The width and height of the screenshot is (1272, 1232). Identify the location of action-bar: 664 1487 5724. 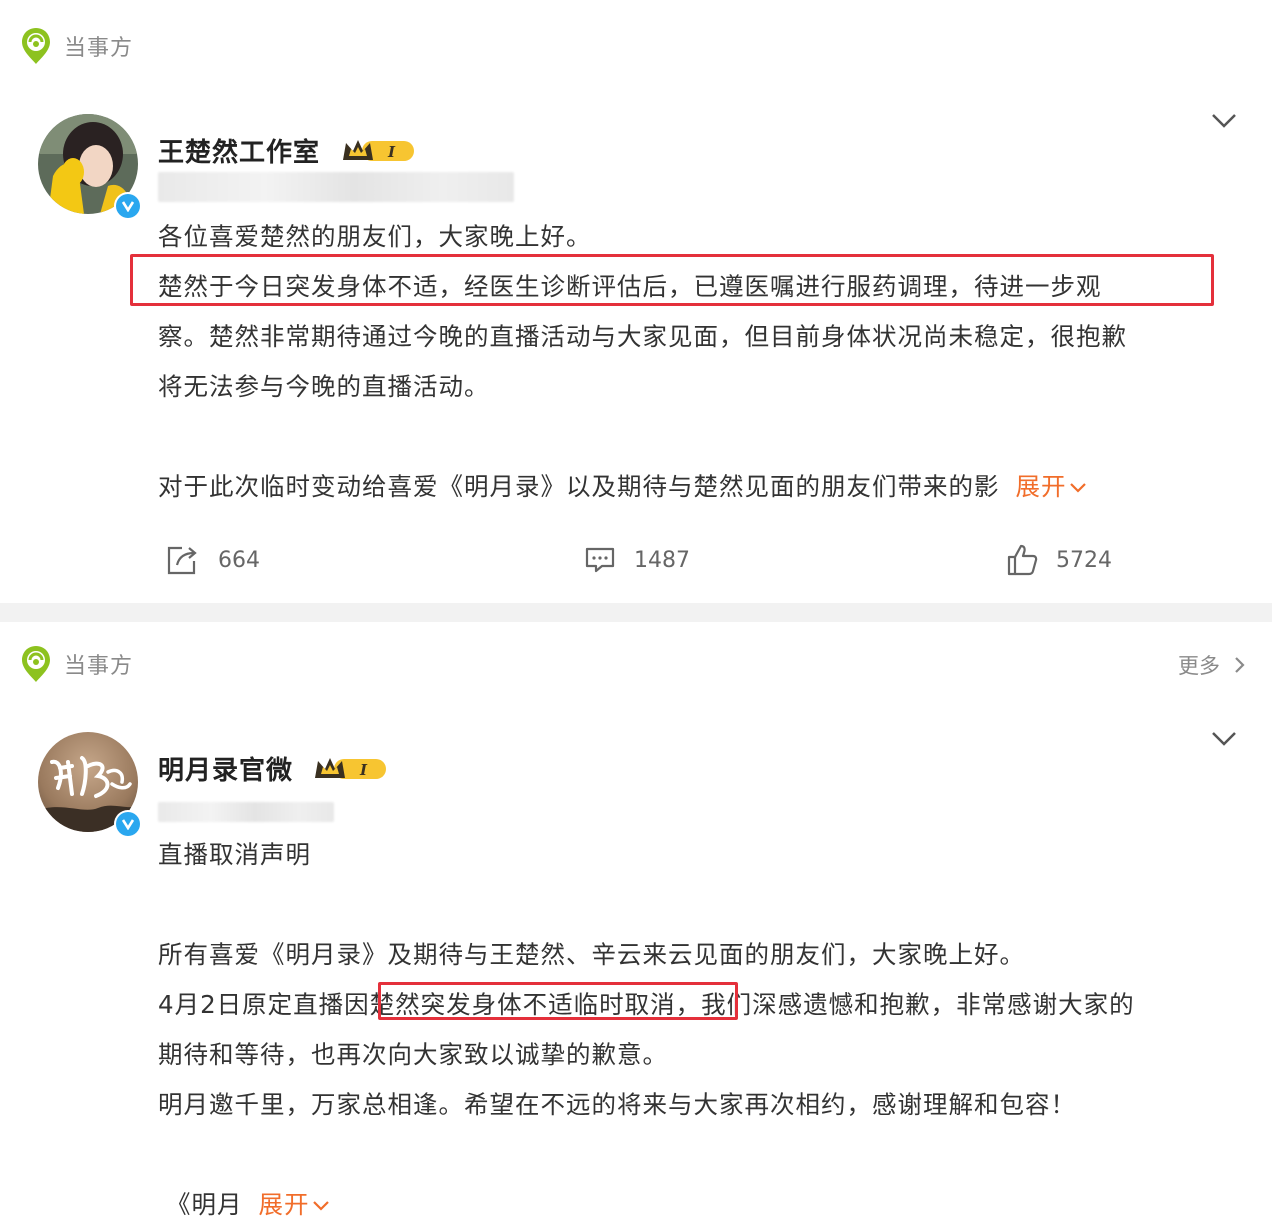
(636, 560).